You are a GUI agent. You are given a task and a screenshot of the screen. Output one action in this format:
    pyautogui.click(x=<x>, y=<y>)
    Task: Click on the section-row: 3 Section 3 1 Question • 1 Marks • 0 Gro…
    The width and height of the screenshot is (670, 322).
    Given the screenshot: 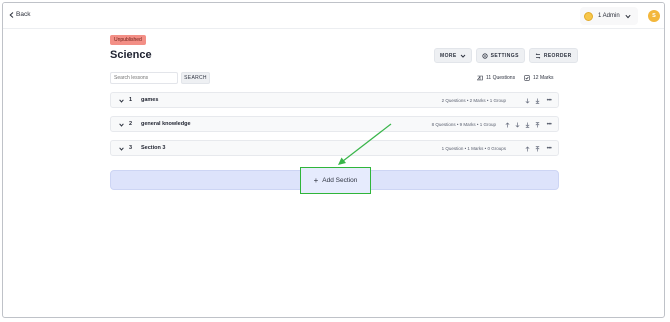 What is the action you would take?
    pyautogui.click(x=334, y=148)
    